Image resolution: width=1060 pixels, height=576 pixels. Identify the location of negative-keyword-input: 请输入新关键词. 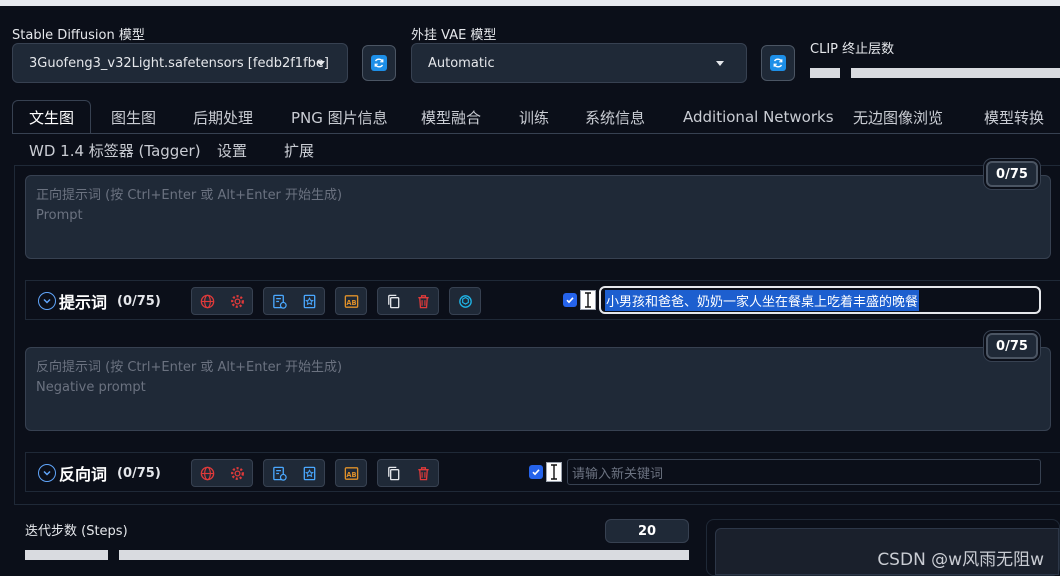
(804, 472).